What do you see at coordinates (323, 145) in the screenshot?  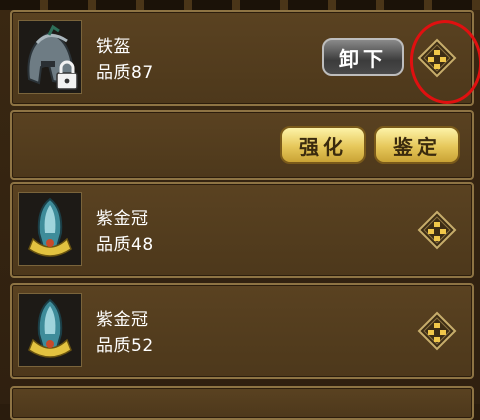 I see `strengthen-button: 强化` at bounding box center [323, 145].